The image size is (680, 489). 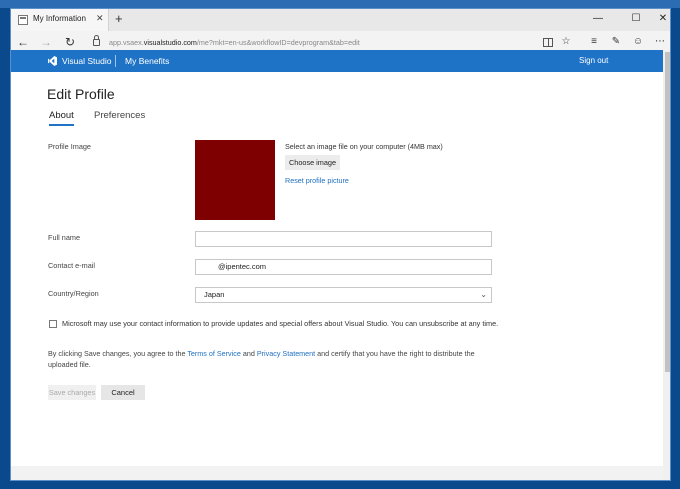 What do you see at coordinates (70, 42) in the screenshot?
I see `refresh-icon: ↻` at bounding box center [70, 42].